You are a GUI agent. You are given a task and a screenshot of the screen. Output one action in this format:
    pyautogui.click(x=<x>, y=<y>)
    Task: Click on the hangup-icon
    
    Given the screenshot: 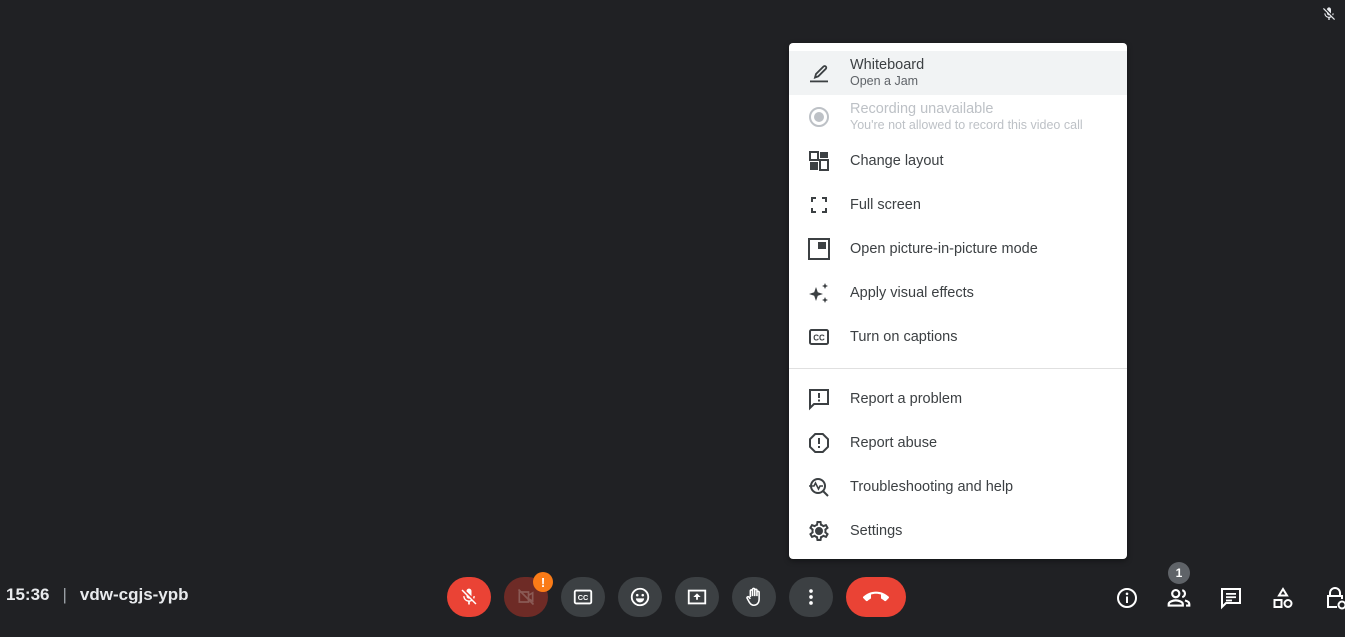 What is the action you would take?
    pyautogui.click(x=876, y=596)
    